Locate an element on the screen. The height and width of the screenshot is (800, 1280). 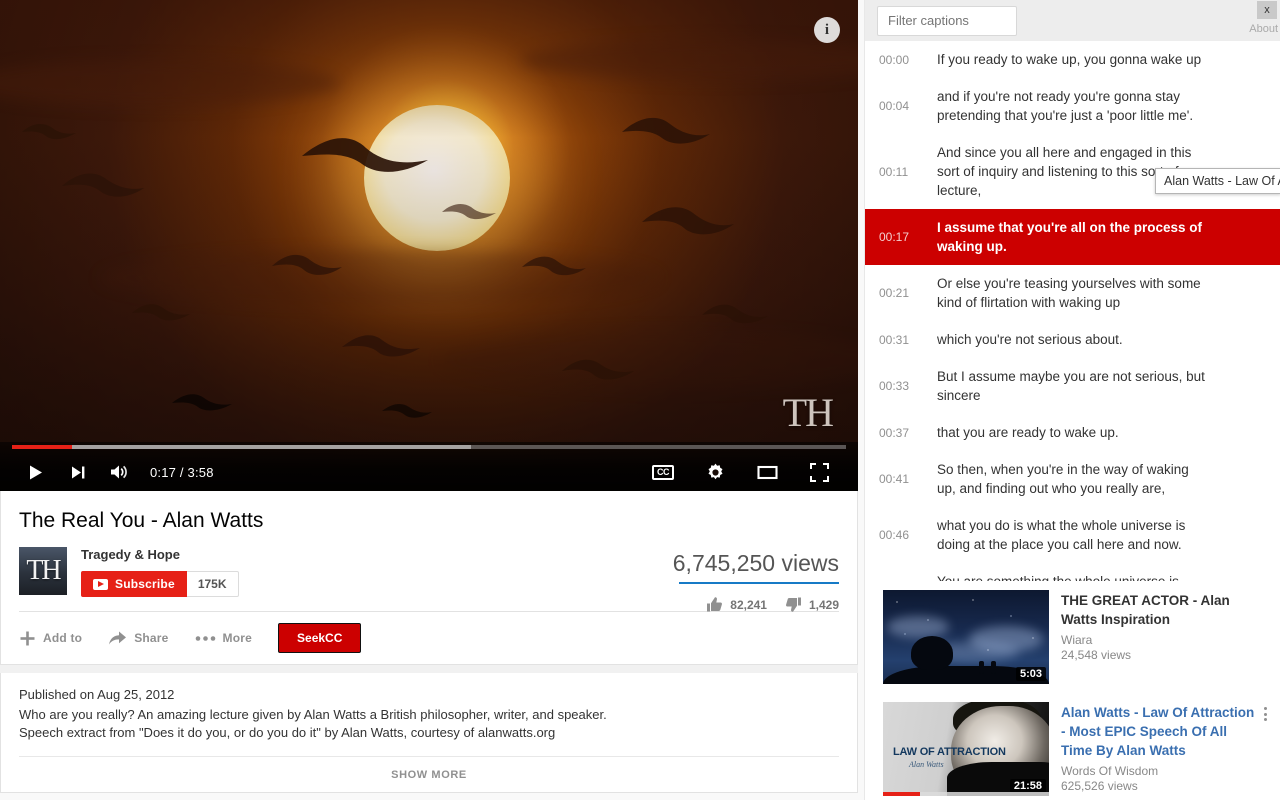
info-icon: i is located at coordinates (827, 30).